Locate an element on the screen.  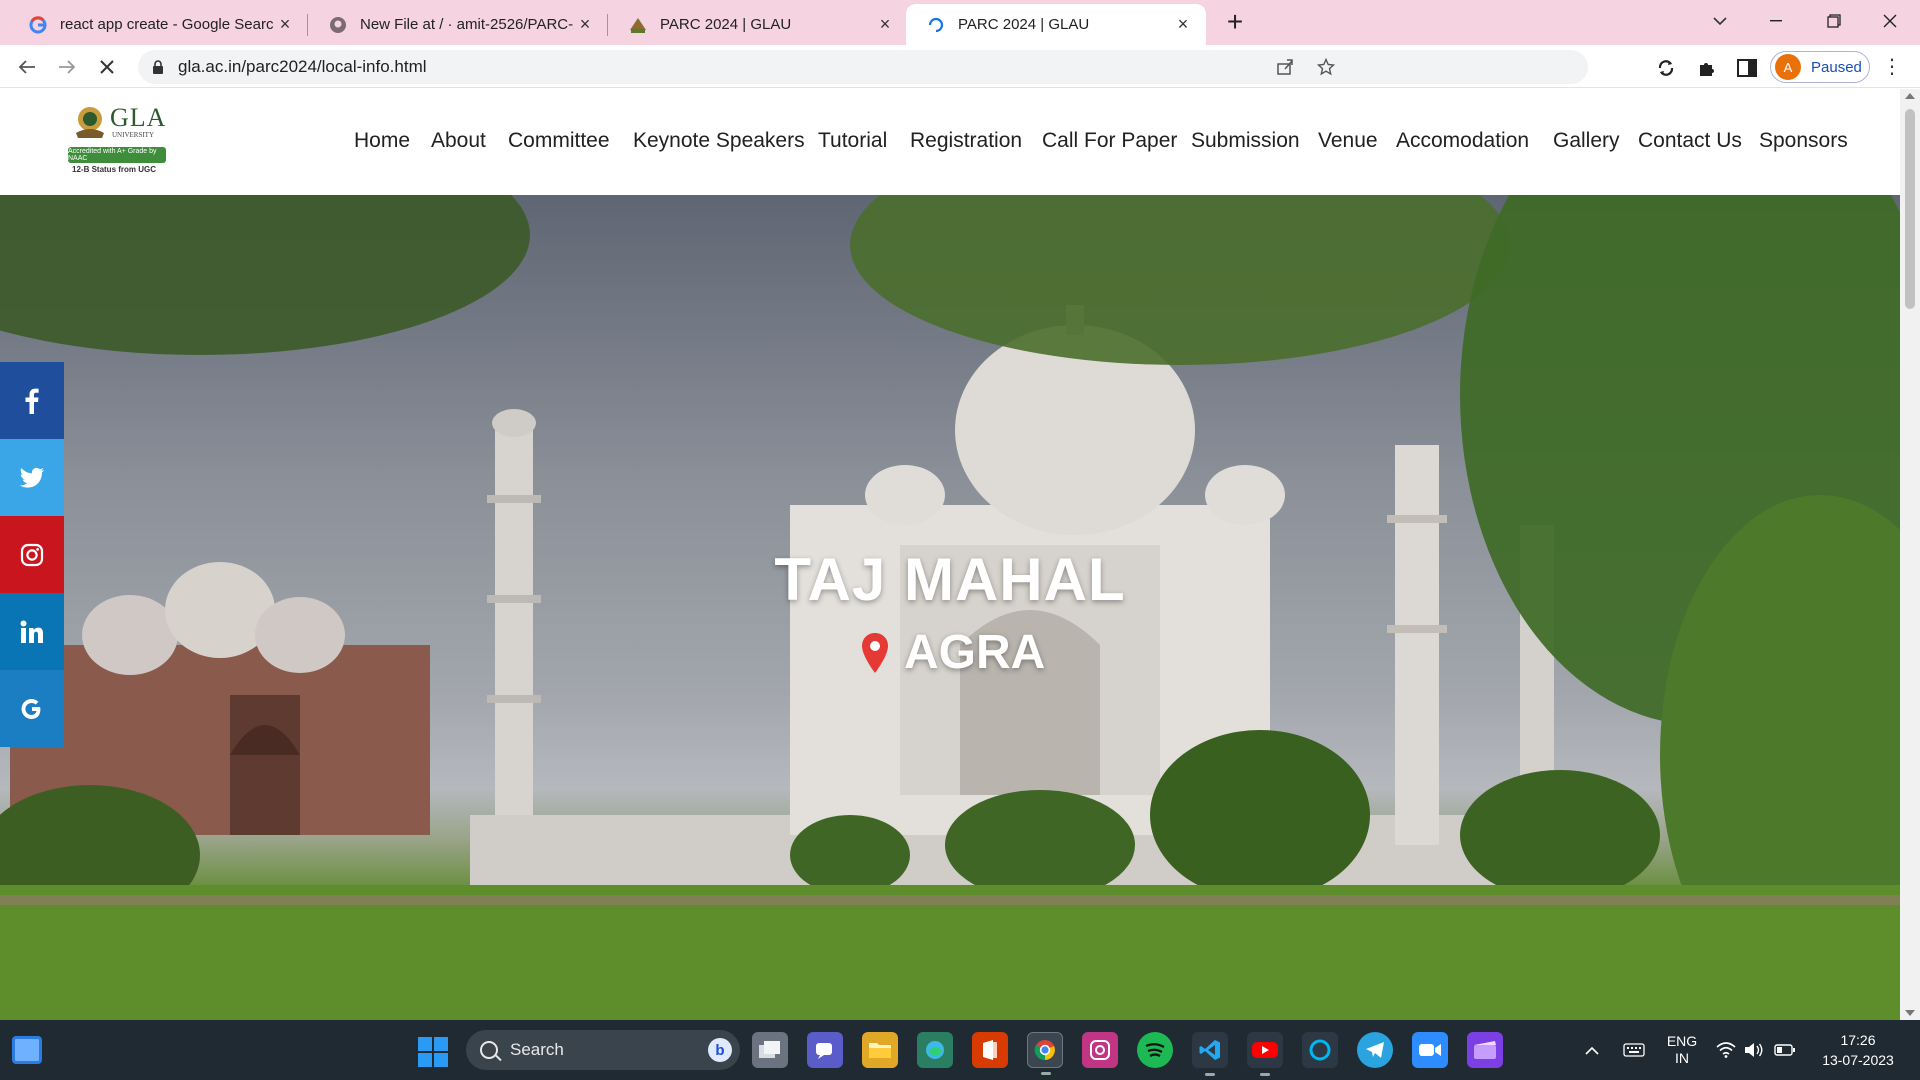
google-icon is located at coordinates (38, 25).